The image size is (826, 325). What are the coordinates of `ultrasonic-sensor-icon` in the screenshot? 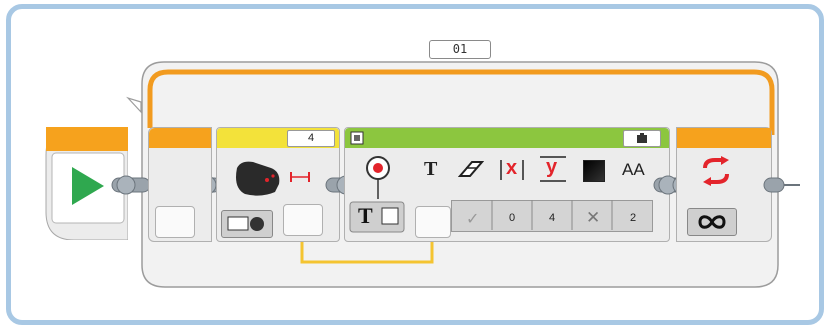 It's located at (258, 178).